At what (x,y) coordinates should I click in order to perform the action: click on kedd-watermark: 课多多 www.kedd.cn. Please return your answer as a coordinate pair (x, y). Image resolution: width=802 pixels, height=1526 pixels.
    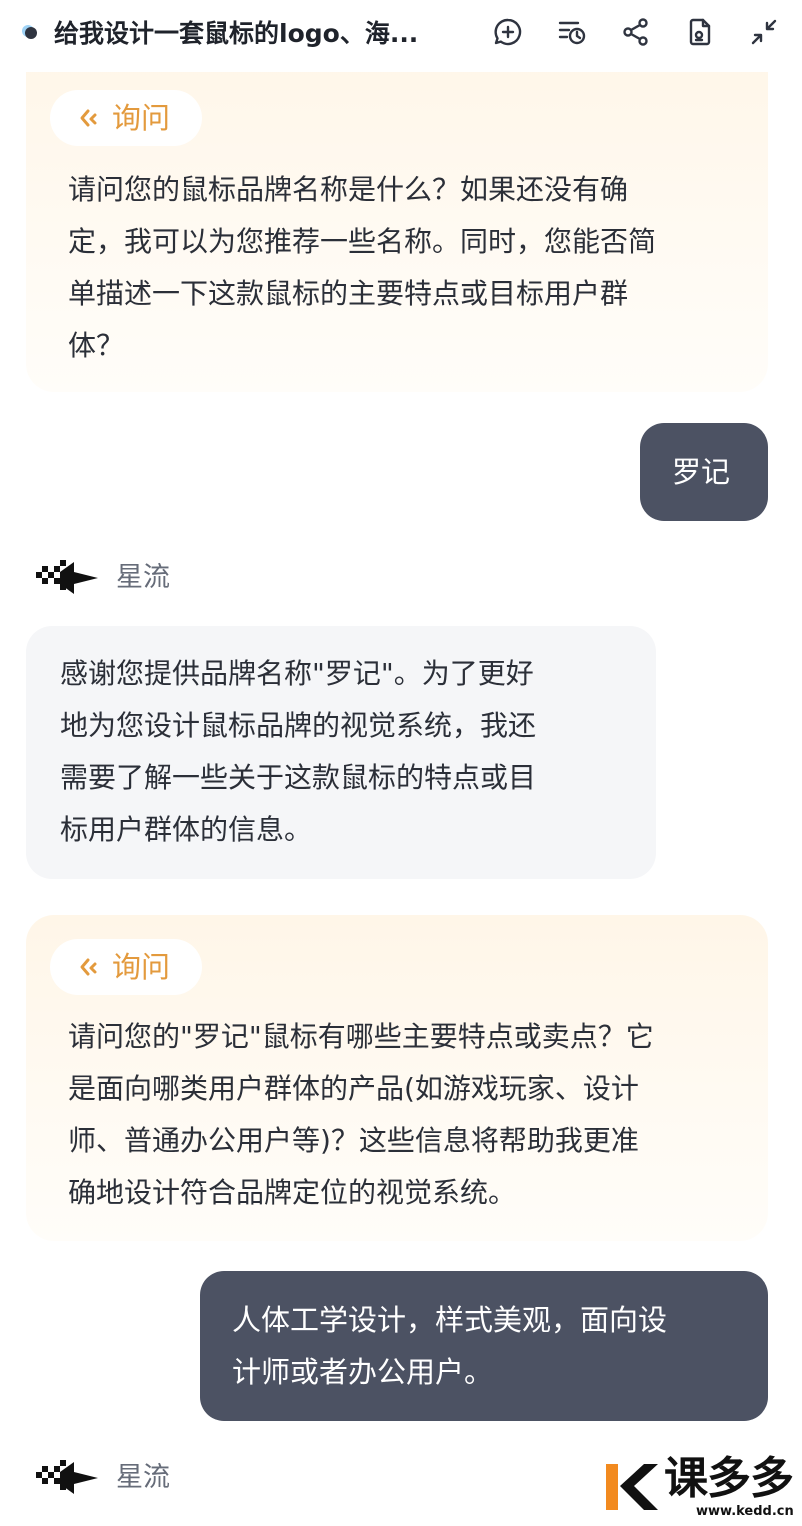
    Looking at the image, I should click on (700, 1487).